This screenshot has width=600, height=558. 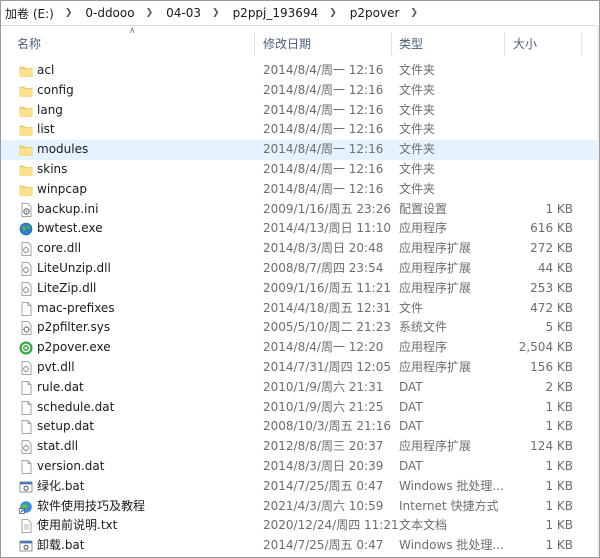 I want to click on column-header-type: 类型, so click(x=411, y=44).